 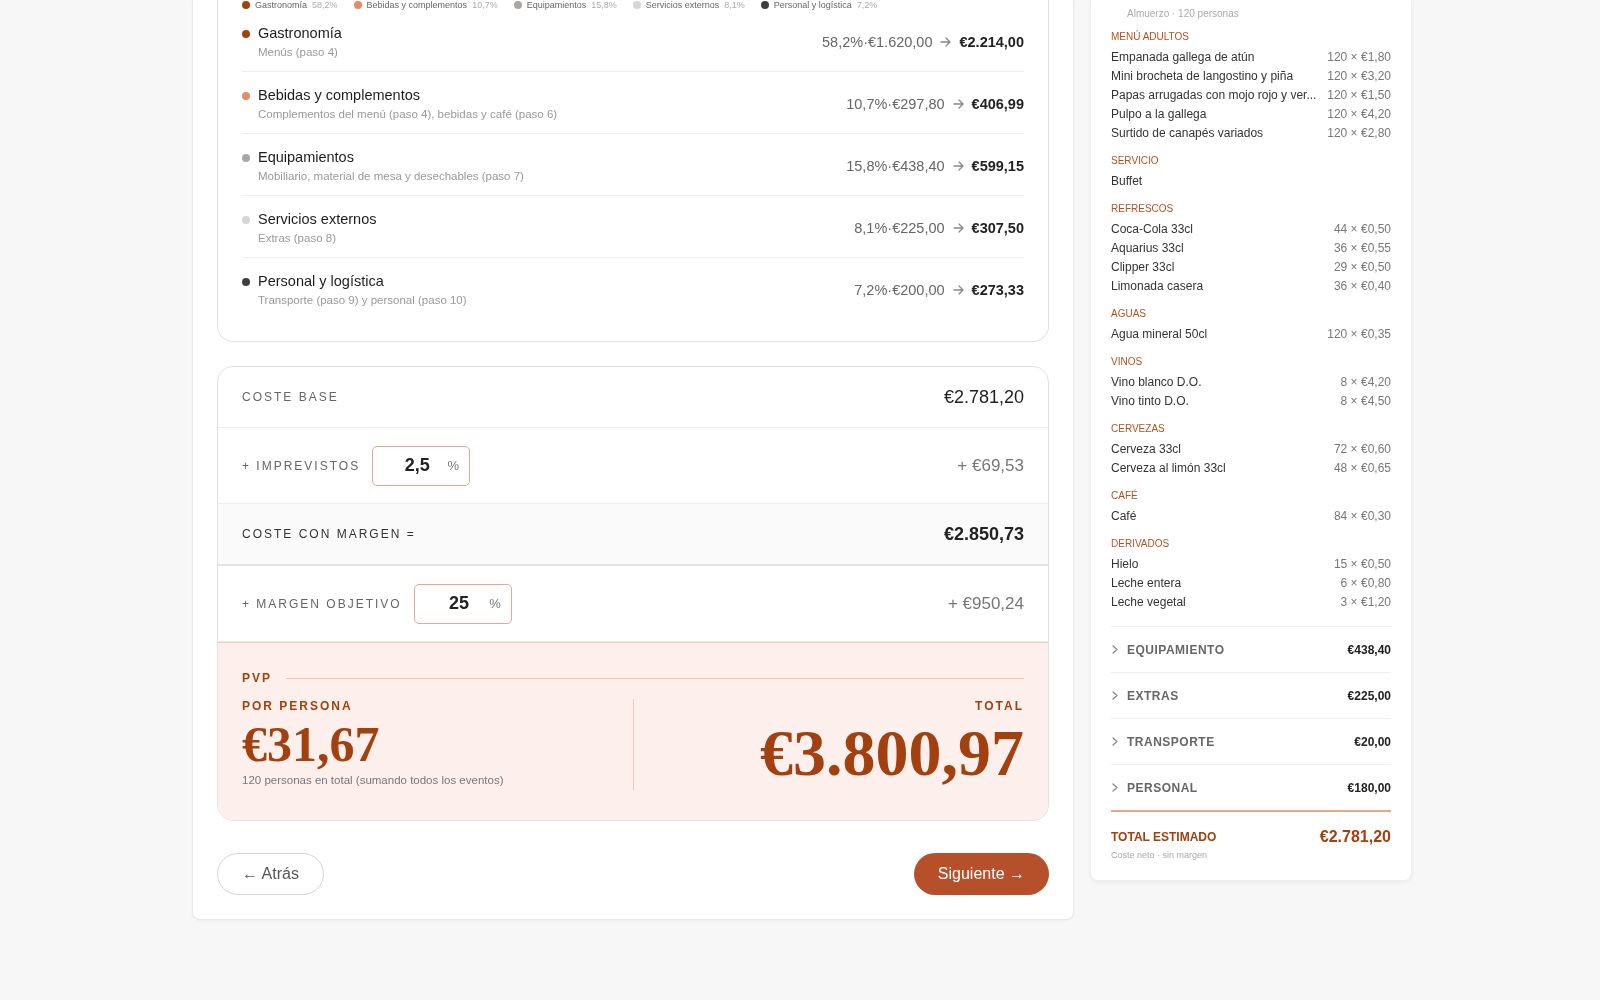 I want to click on section-toggle: PERSONAL, so click(x=1154, y=787).